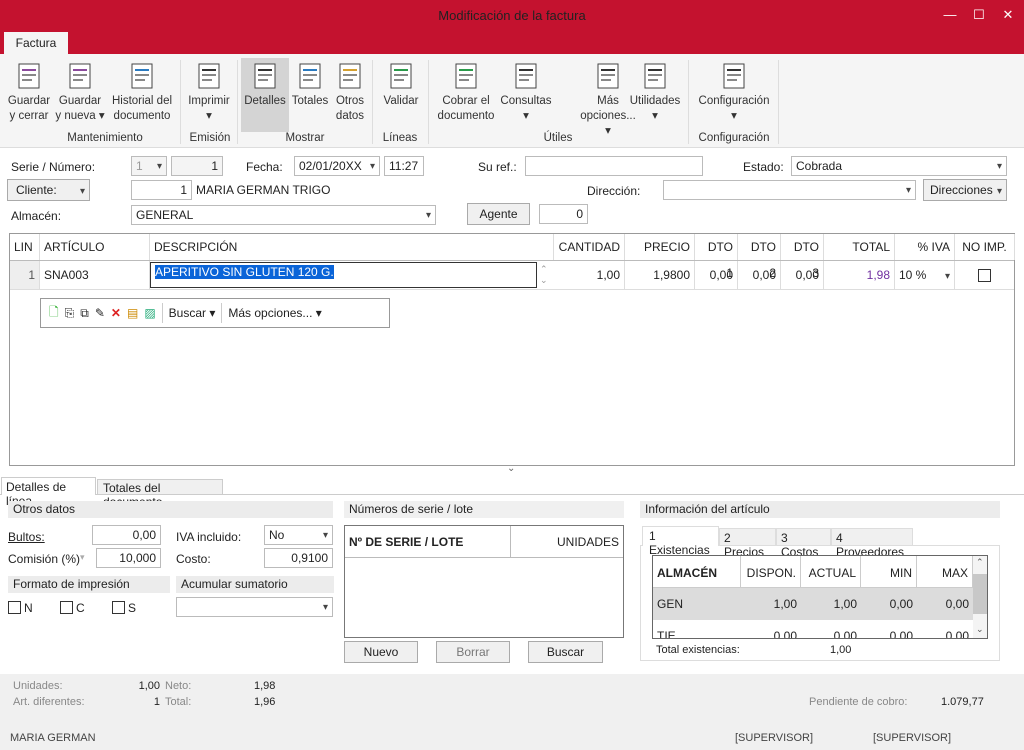 This screenshot has height=750, width=1024. Describe the element at coordinates (734, 95) in the screenshot. I see `ribbon-button-12: Configuración ▾` at that location.